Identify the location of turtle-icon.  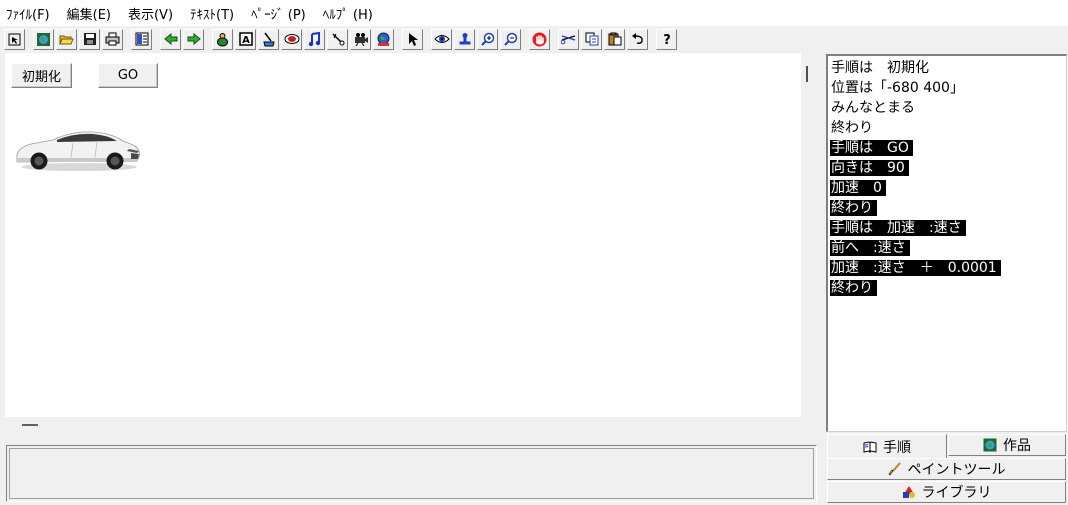
(222, 39).